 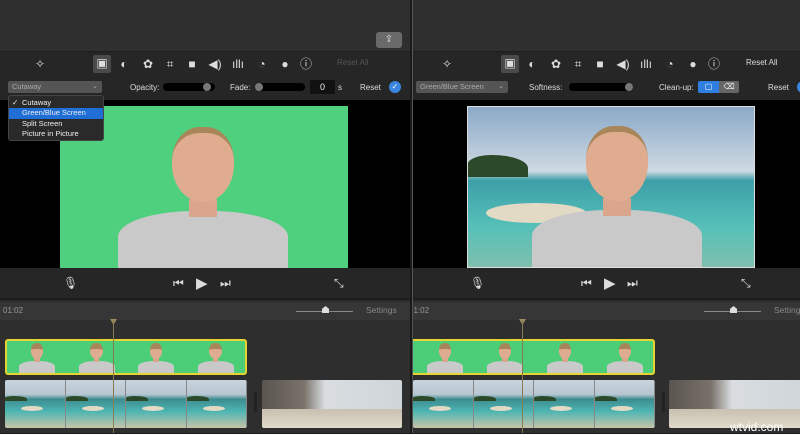 What do you see at coordinates (240, 87) in the screenshot?
I see `fade-label: Fade:` at bounding box center [240, 87].